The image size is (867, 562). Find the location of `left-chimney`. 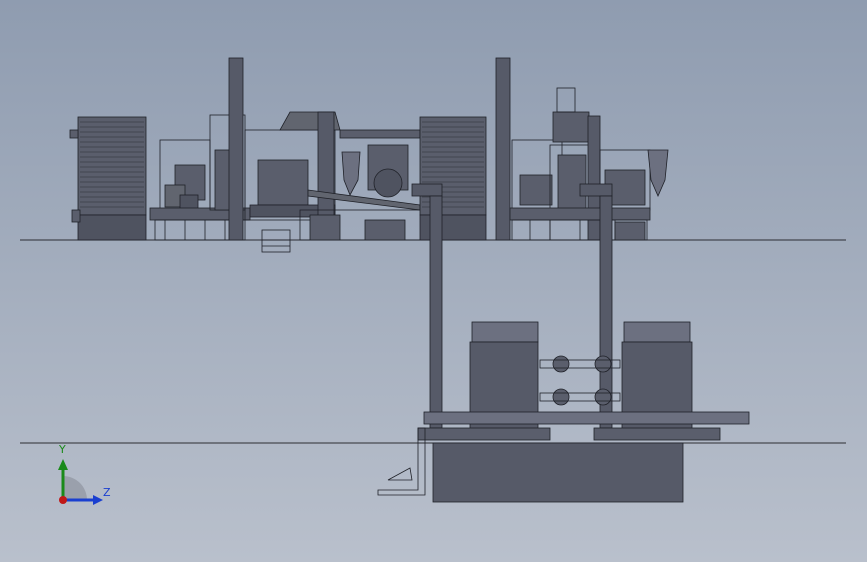

left-chimney is located at coordinates (236, 149).